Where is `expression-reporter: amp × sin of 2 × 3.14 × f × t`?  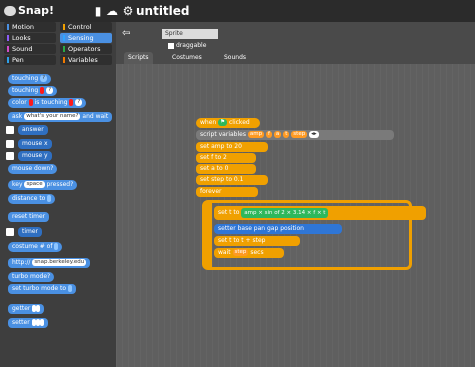 expression-reporter: amp × sin of 2 × 3.14 × f × t is located at coordinates (285, 212).